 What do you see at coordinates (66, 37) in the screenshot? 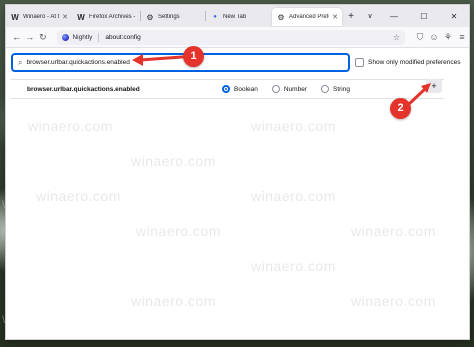
I see `nightly-logo-icon` at bounding box center [66, 37].